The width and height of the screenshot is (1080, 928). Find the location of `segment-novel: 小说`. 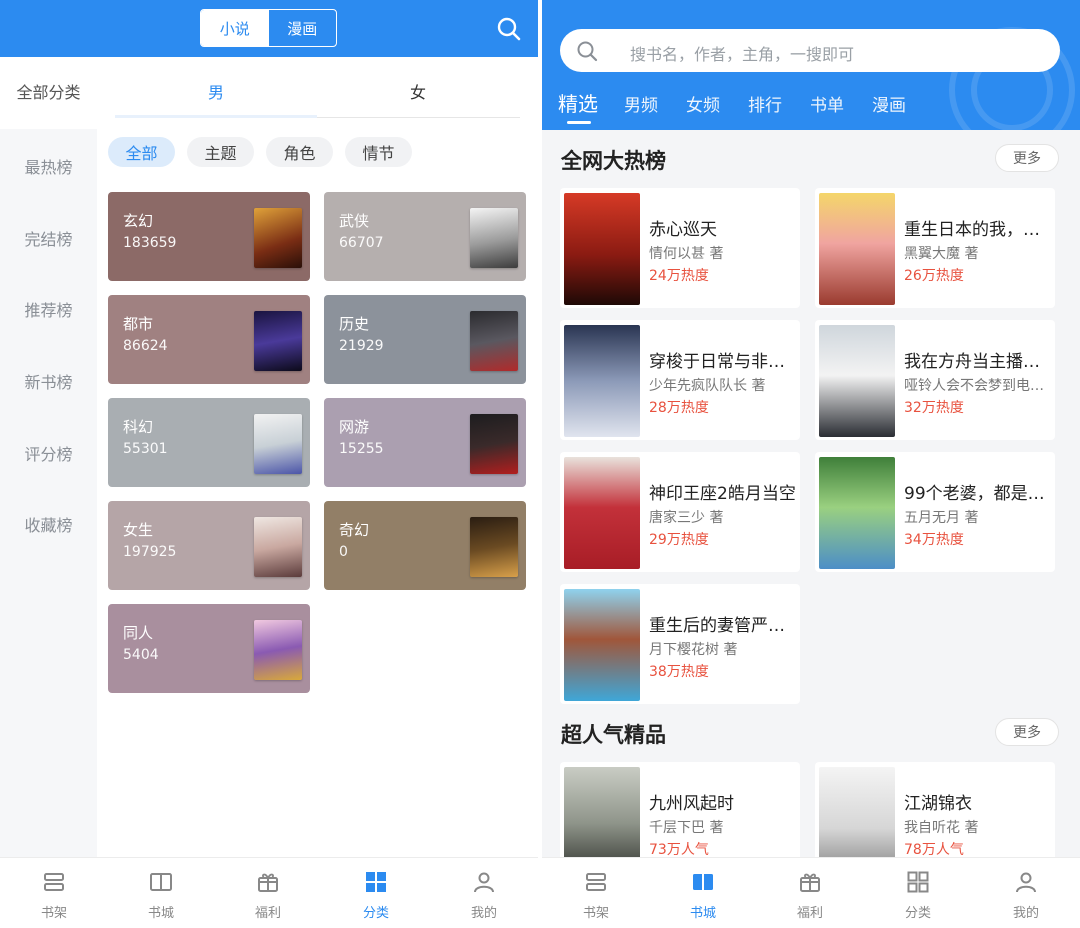

segment-novel: 小说 is located at coordinates (235, 28).